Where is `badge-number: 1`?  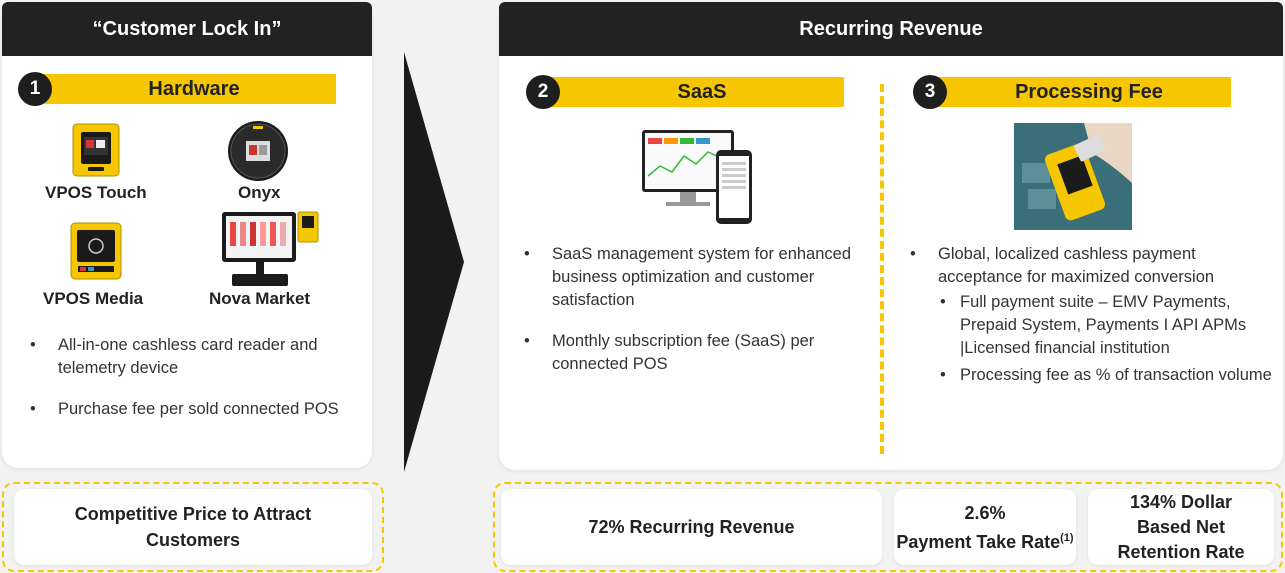 badge-number: 1 is located at coordinates (35, 89).